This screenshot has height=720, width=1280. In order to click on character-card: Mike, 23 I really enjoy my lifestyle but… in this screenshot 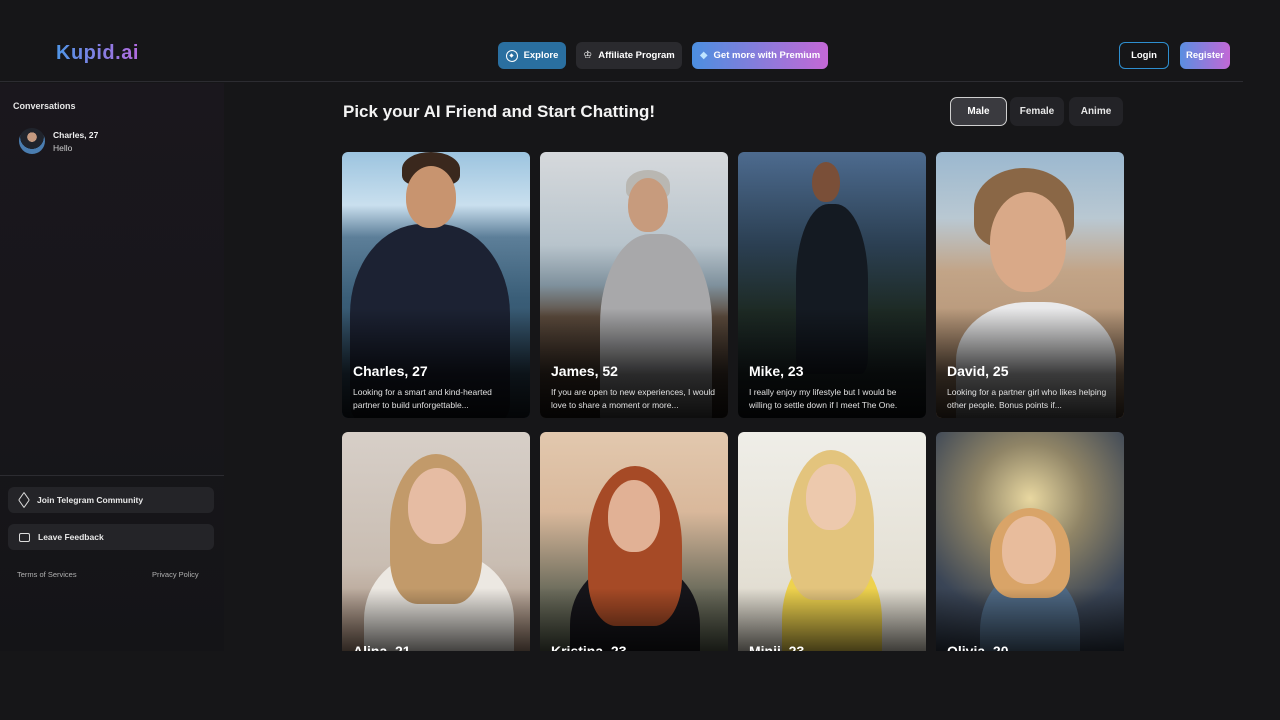, I will do `click(832, 285)`.